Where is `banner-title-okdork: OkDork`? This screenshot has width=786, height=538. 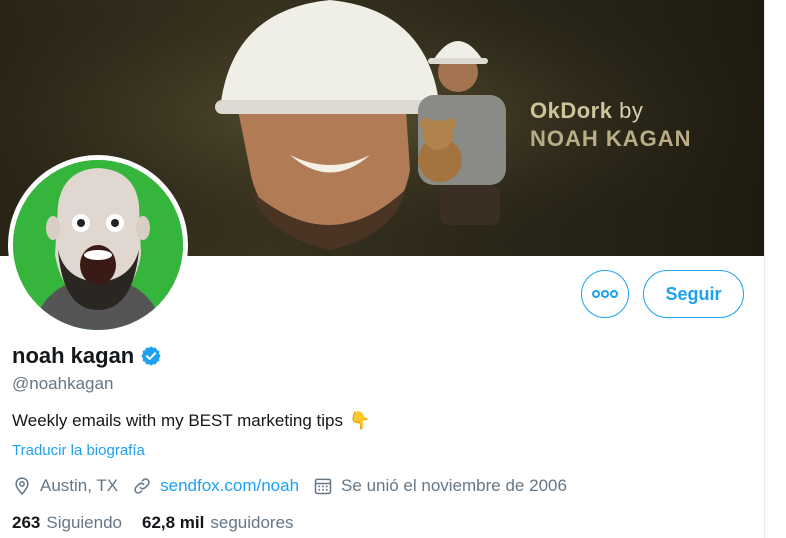 banner-title-okdork: OkDork is located at coordinates (571, 110).